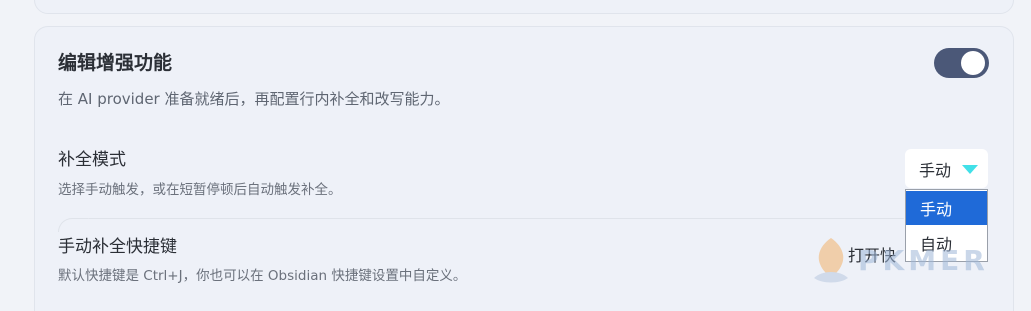 The height and width of the screenshot is (311, 1031). Describe the element at coordinates (117, 247) in the screenshot. I see `manual-shortcut-title: 手动补全快捷键` at that location.